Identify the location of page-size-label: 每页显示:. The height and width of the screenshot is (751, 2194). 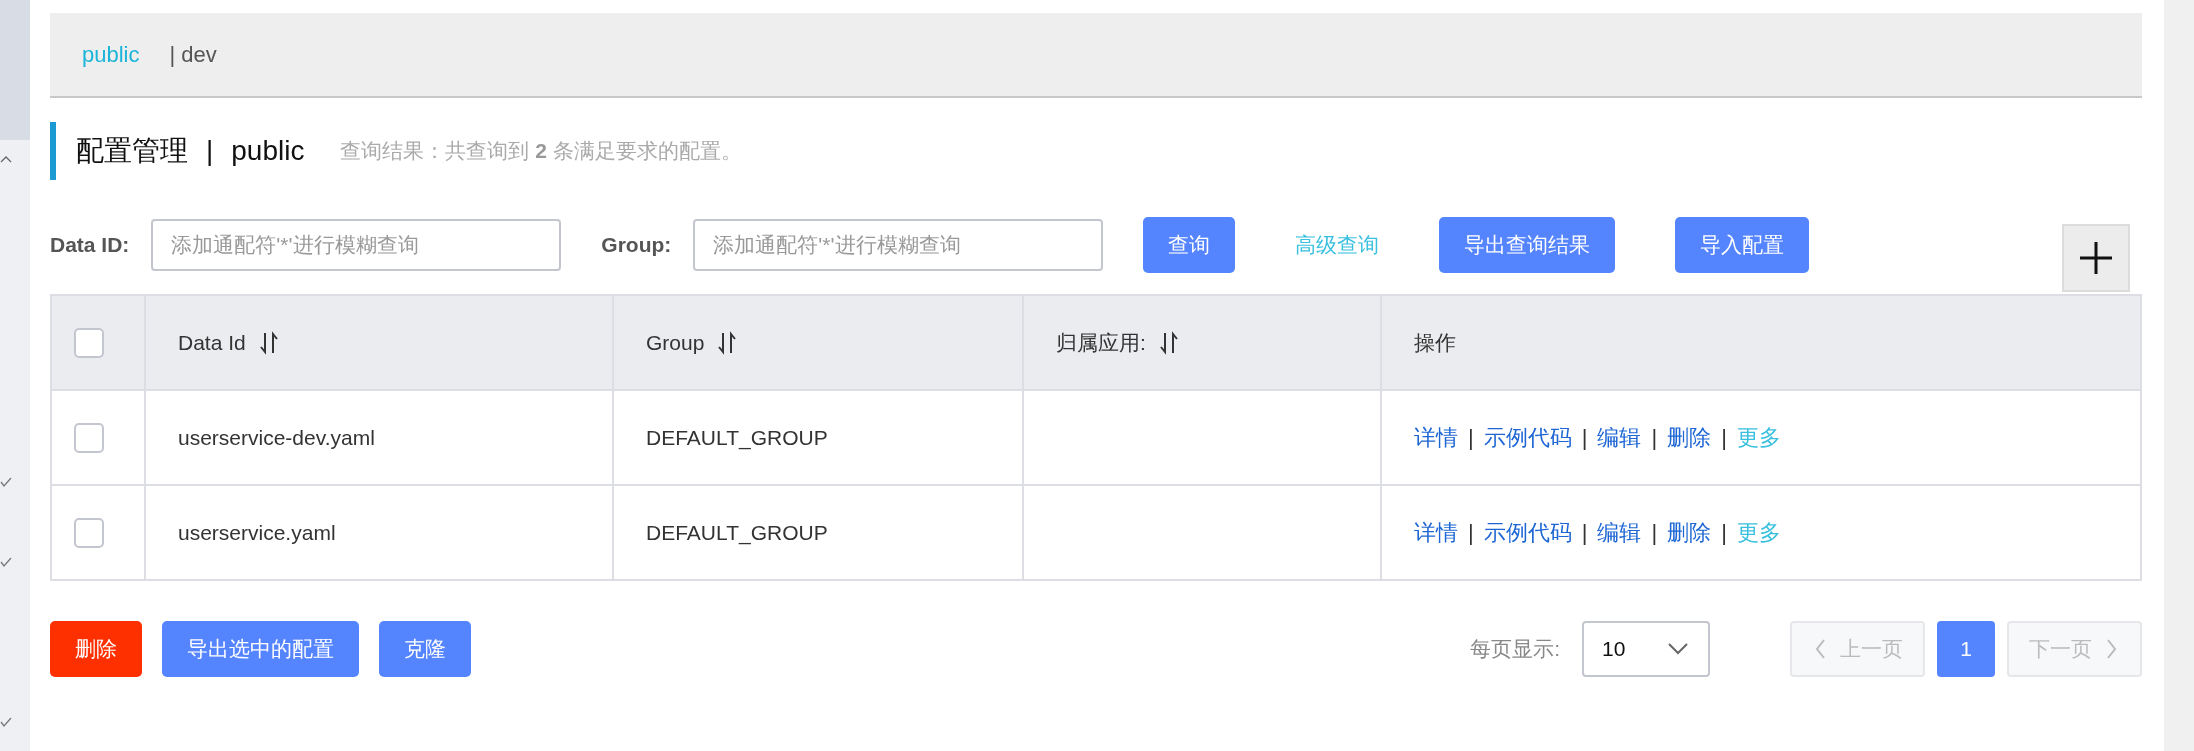
(1515, 649).